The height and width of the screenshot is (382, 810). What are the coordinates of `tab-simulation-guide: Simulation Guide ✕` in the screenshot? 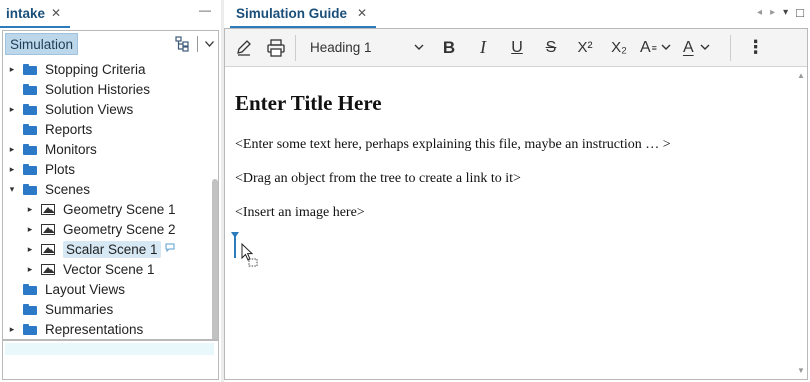 It's located at (301, 13).